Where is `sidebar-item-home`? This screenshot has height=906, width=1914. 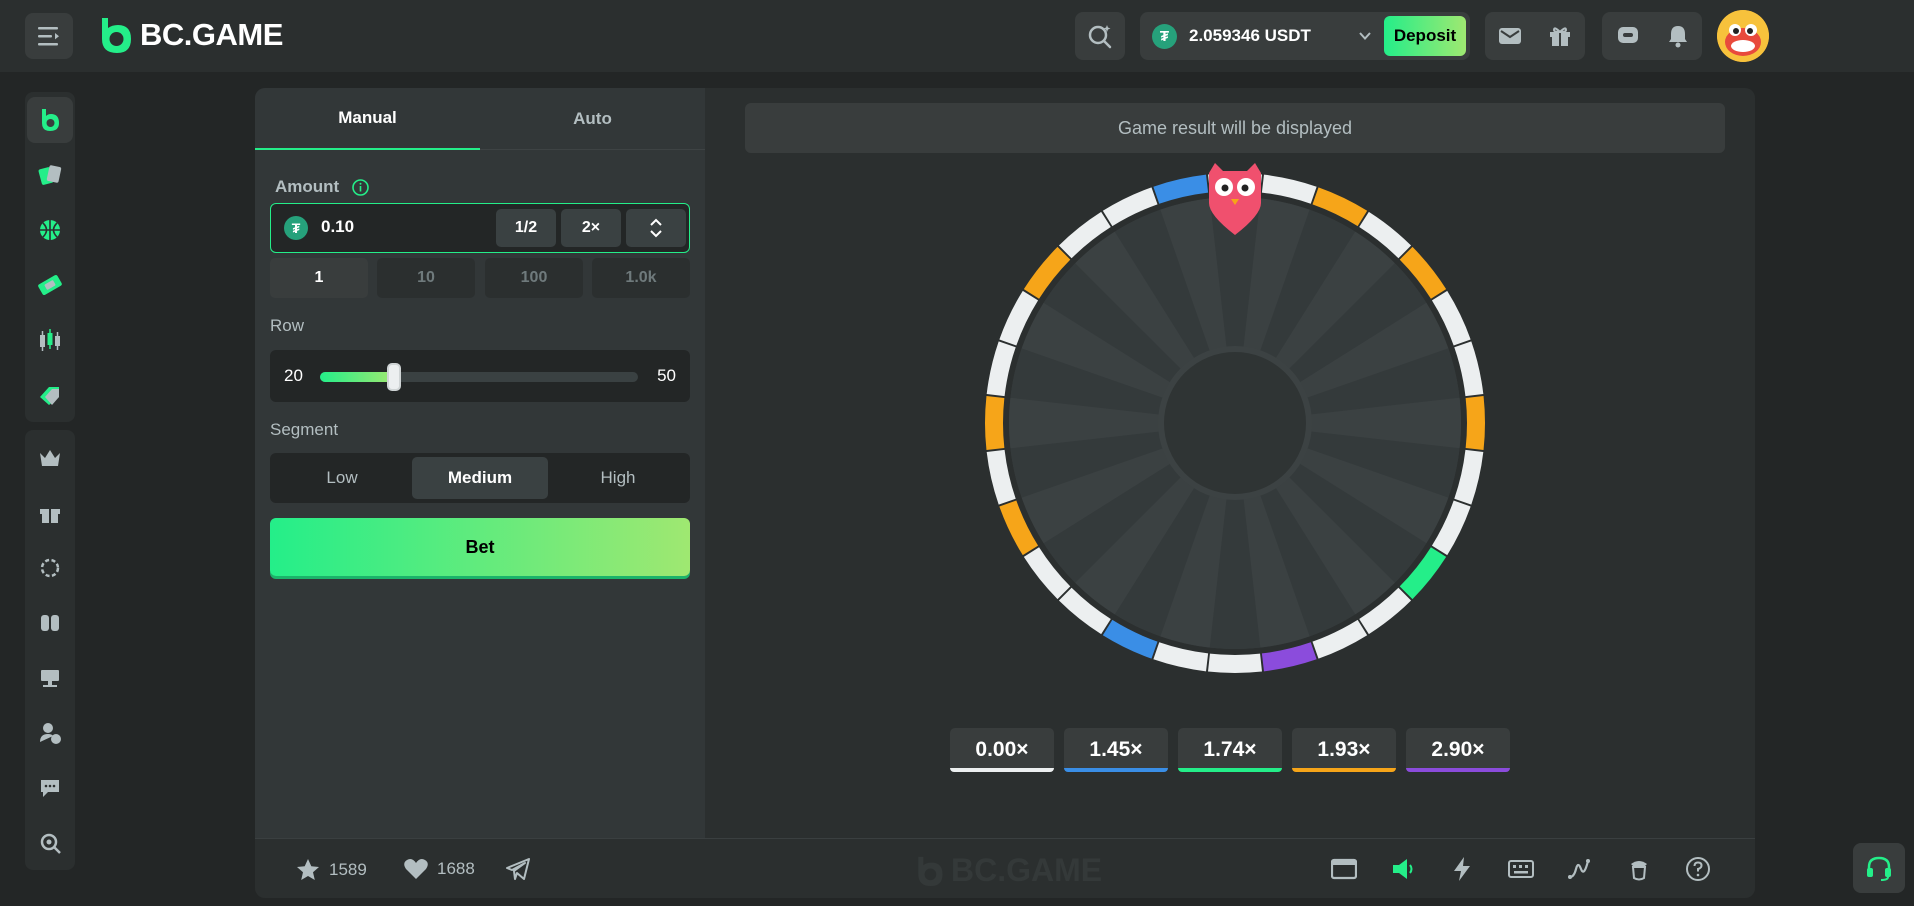 sidebar-item-home is located at coordinates (50, 119).